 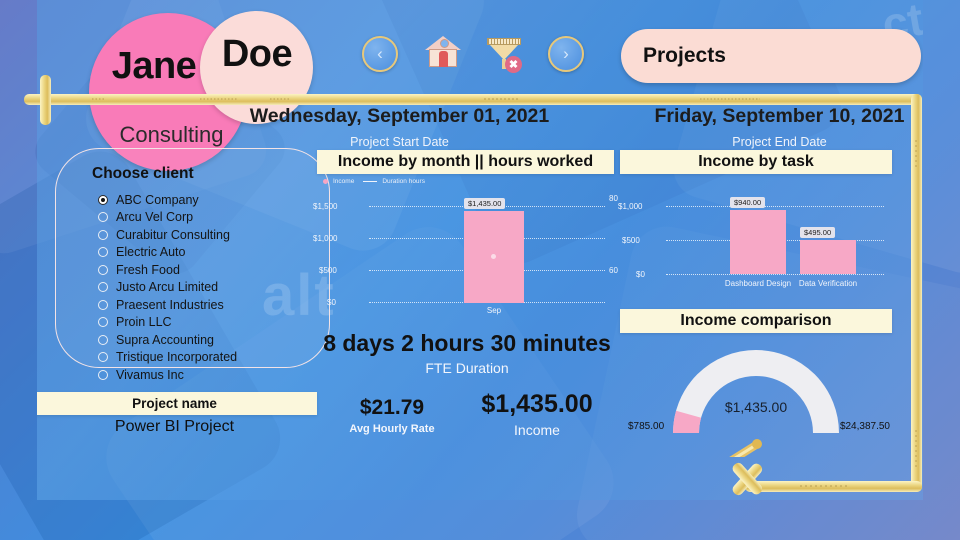 What do you see at coordinates (392, 407) in the screenshot?
I see `avg-hourly-rate-value: $21.79` at bounding box center [392, 407].